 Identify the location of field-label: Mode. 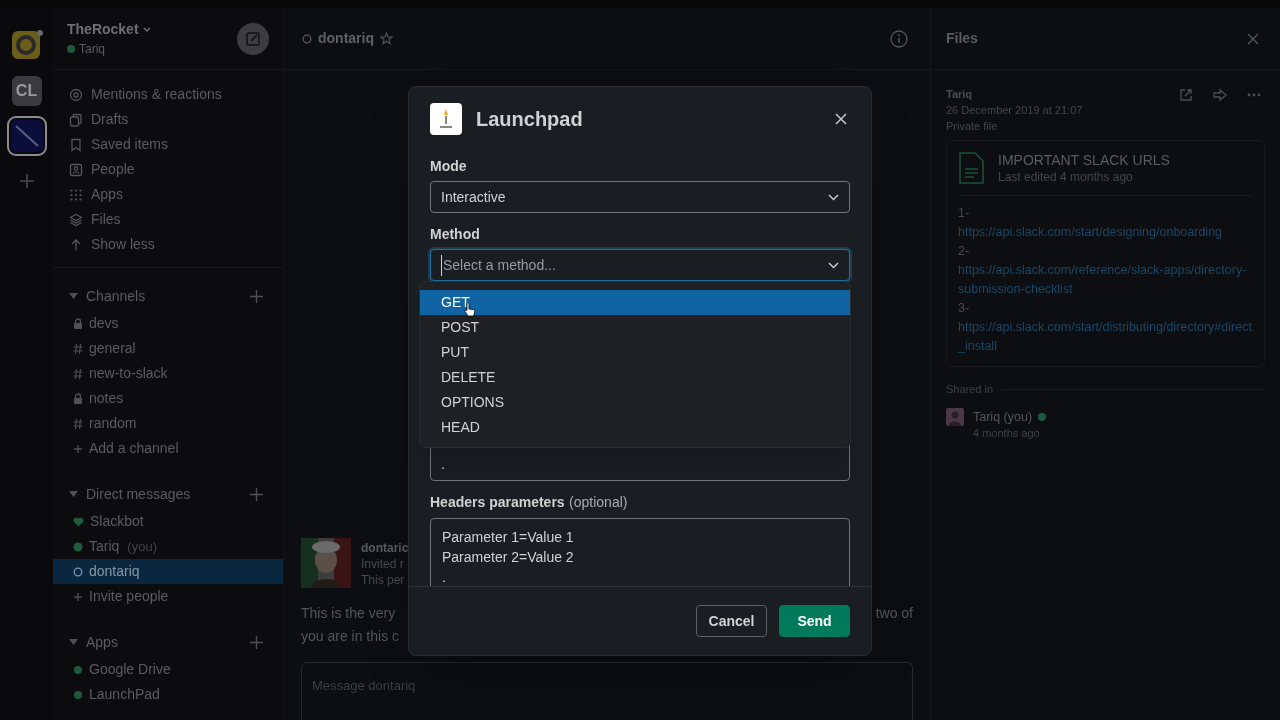
(449, 166).